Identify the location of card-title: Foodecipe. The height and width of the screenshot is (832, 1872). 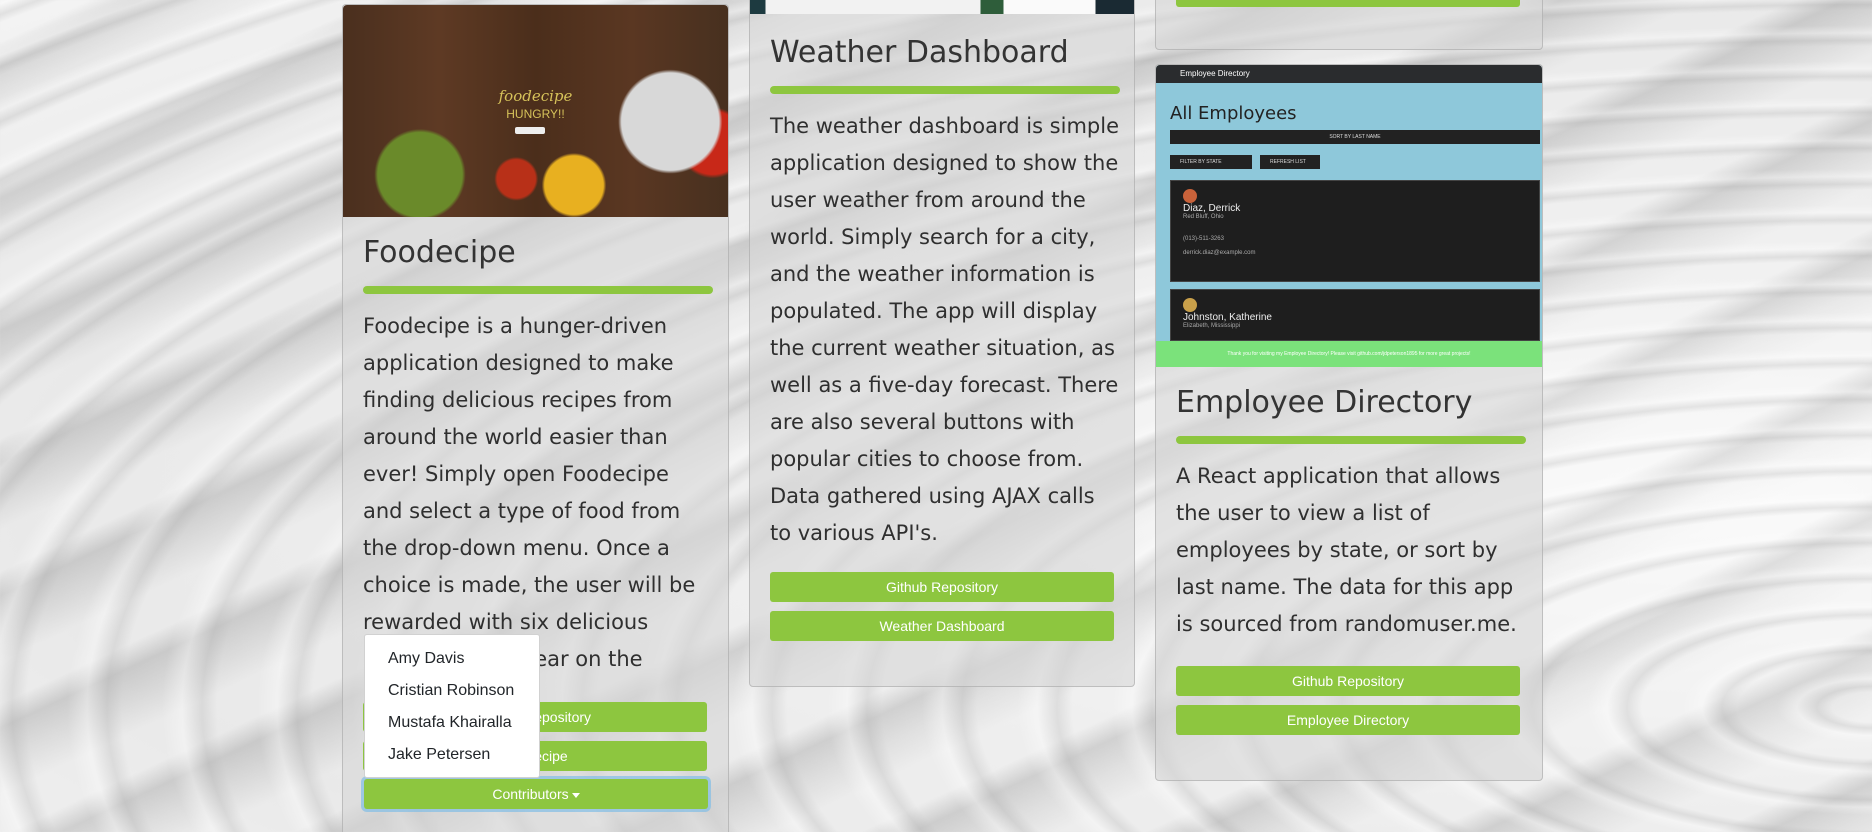
(439, 252).